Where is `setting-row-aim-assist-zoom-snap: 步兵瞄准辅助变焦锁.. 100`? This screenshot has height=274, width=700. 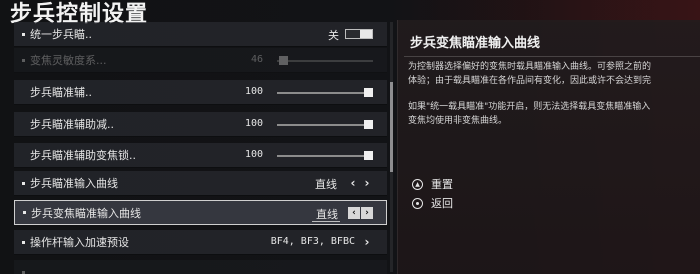 setting-row-aim-assist-zoom-snap: 步兵瞄准辅助变焦锁.. 100 is located at coordinates (200, 155).